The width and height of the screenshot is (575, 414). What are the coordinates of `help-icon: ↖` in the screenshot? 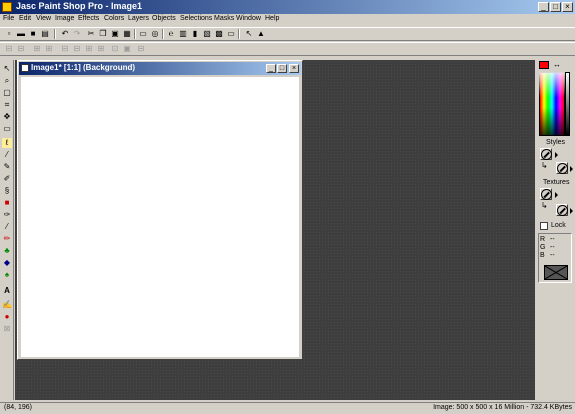 It's located at (249, 34).